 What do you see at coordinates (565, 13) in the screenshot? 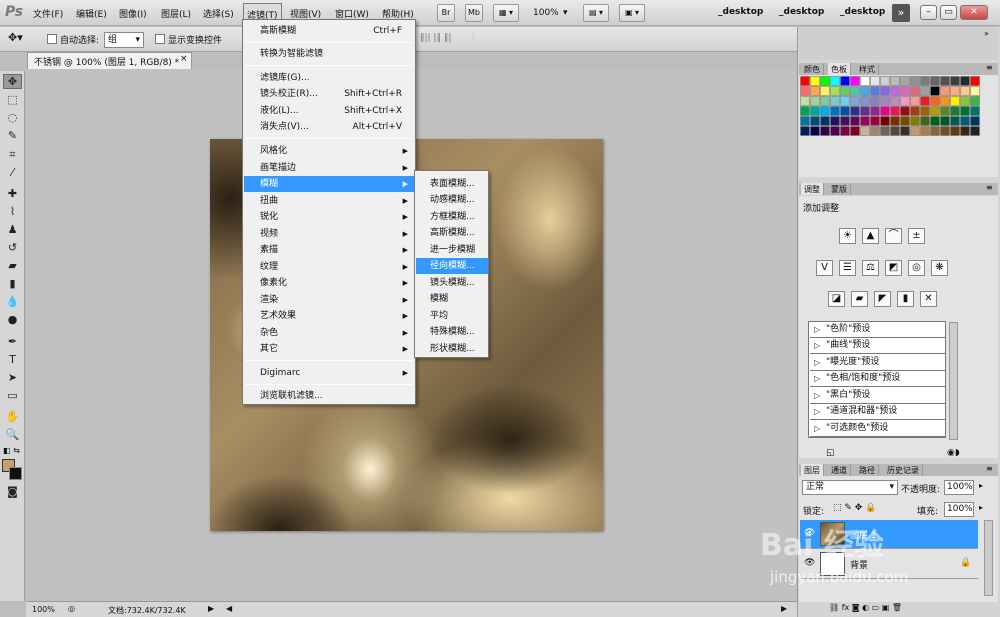
I see `chevron-down-icon: ▾` at bounding box center [565, 13].